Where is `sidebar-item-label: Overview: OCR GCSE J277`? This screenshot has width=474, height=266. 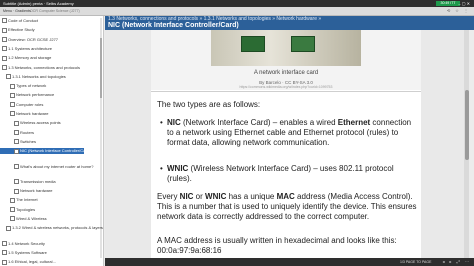 sidebar-item-label: Overview: OCR GCSE J277 is located at coordinates (33, 39).